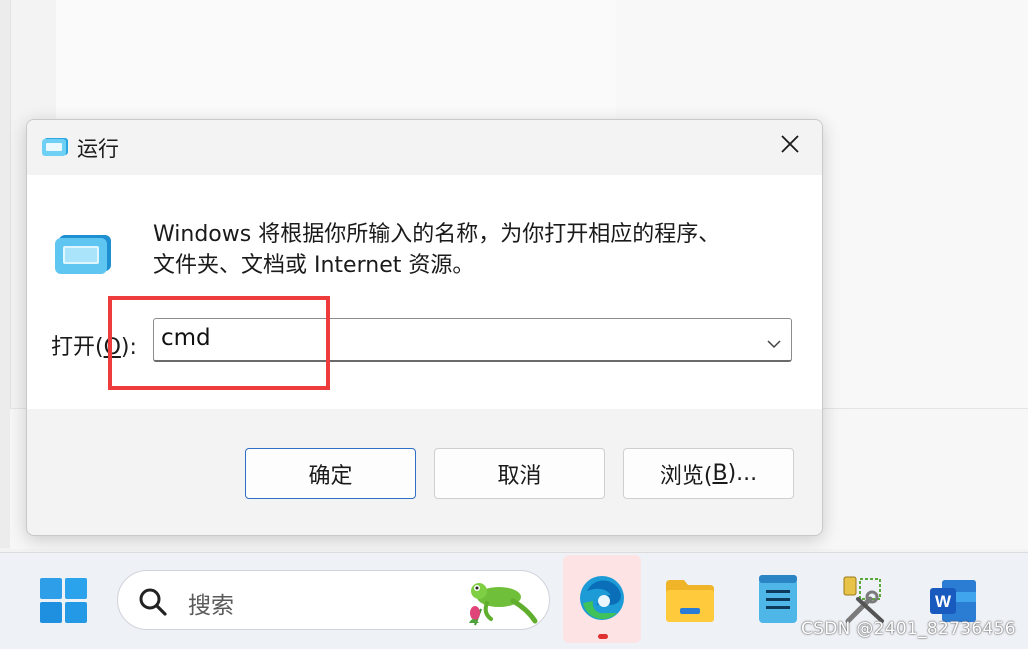 The image size is (1028, 649). What do you see at coordinates (98, 149) in the screenshot?
I see `dialog-title: 运行` at bounding box center [98, 149].